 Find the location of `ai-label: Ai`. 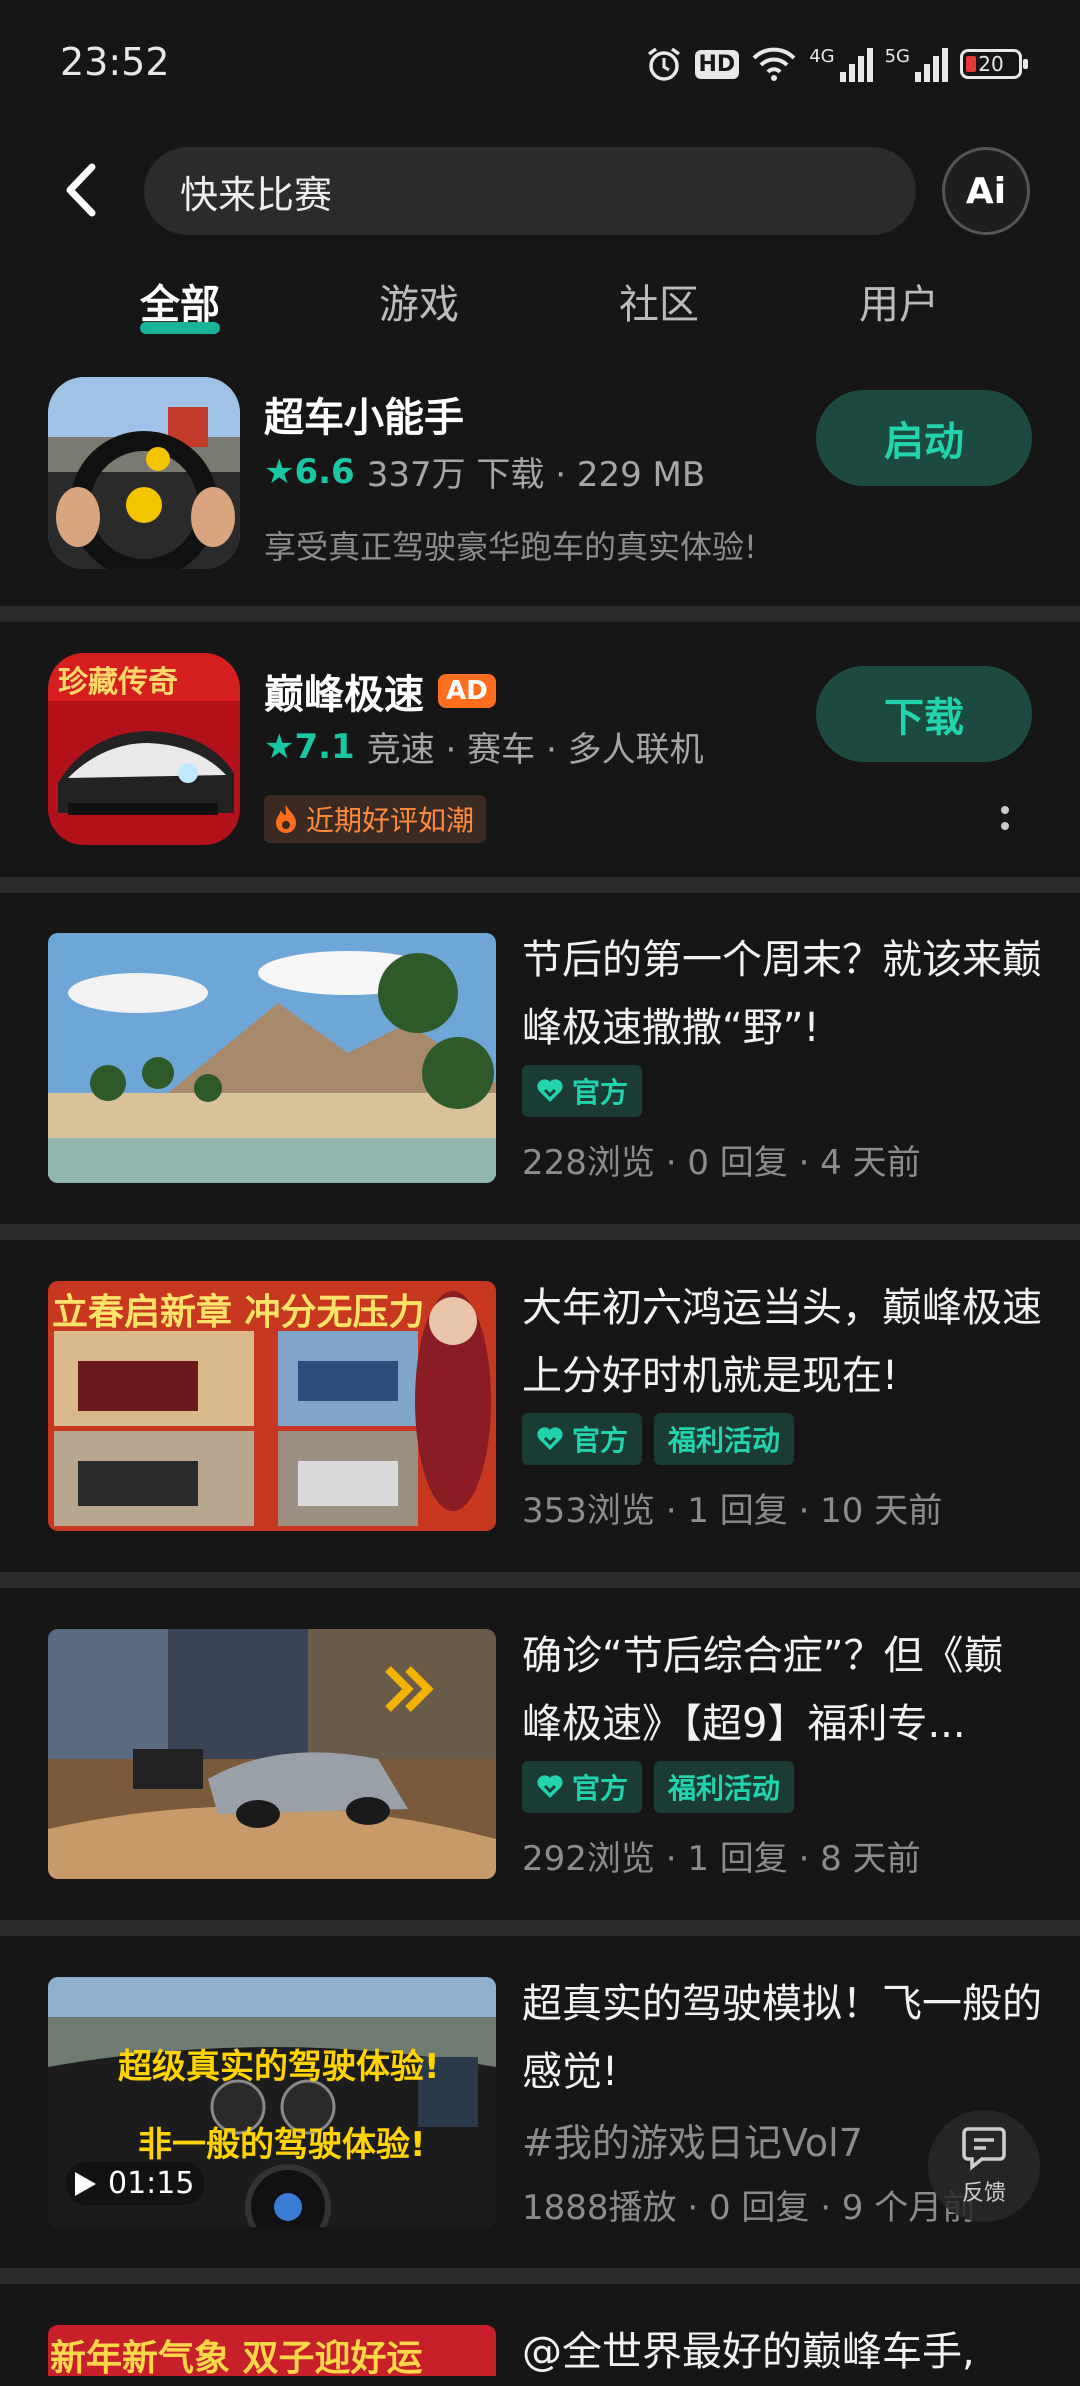

ai-label: Ai is located at coordinates (986, 191).